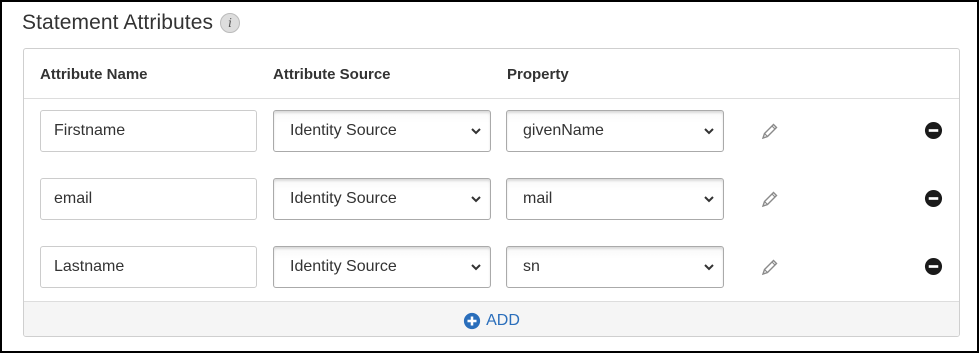 The image size is (979, 353). Describe the element at coordinates (503, 320) in the screenshot. I see `add-label: ADD` at that location.